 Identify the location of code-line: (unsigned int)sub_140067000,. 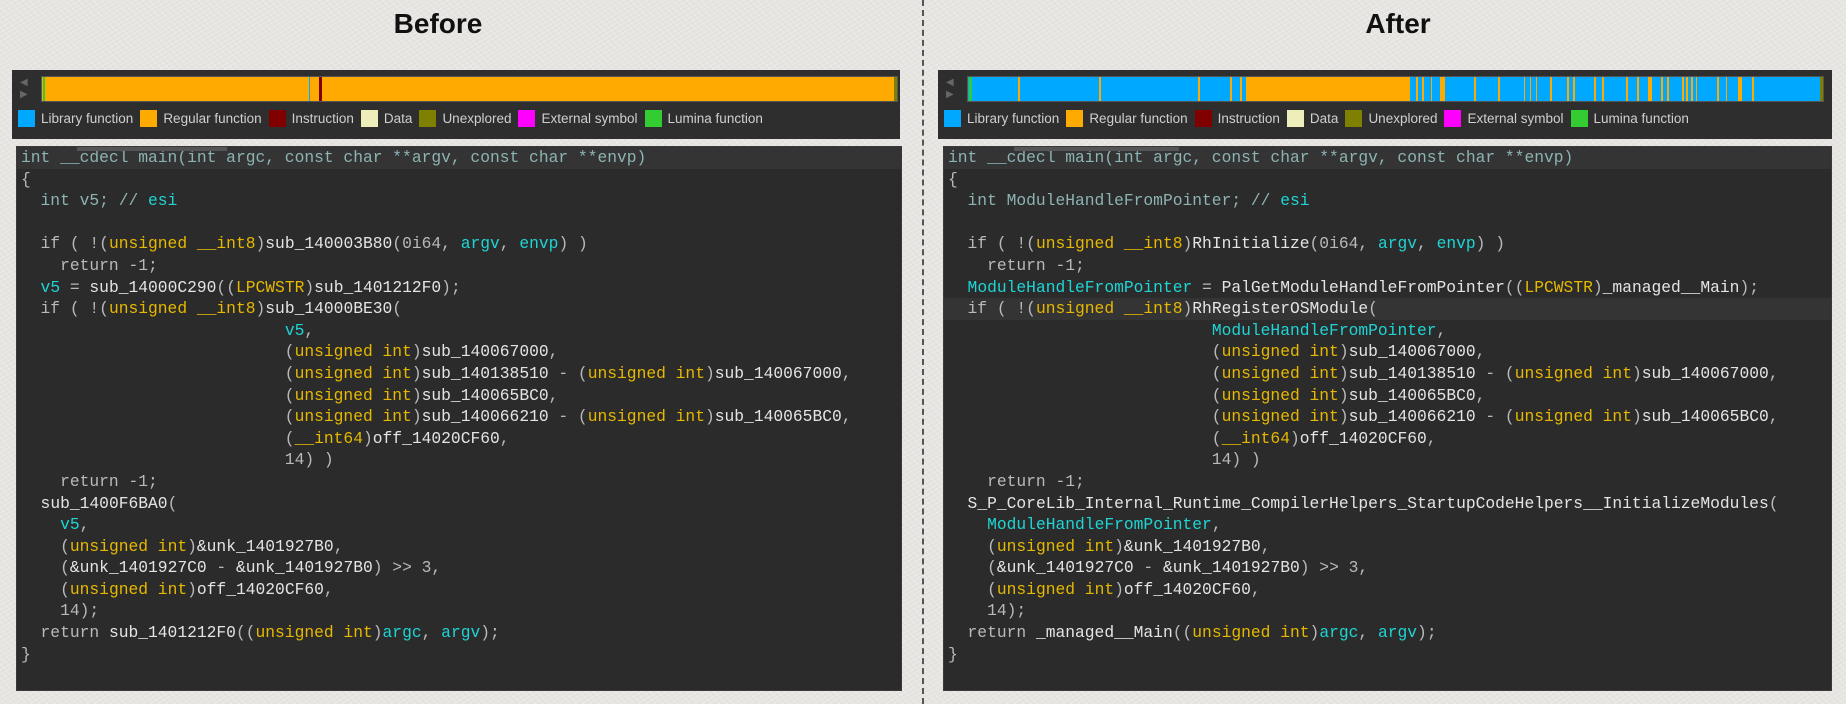
(459, 352).